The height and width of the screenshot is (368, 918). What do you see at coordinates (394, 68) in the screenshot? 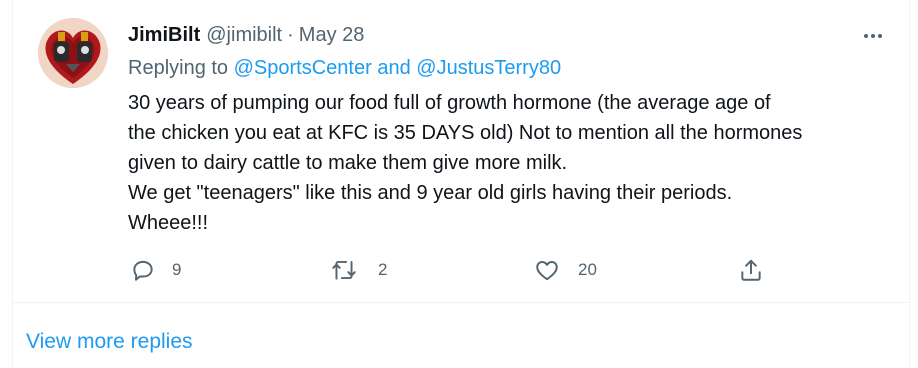
I see `replying-and: and` at bounding box center [394, 68].